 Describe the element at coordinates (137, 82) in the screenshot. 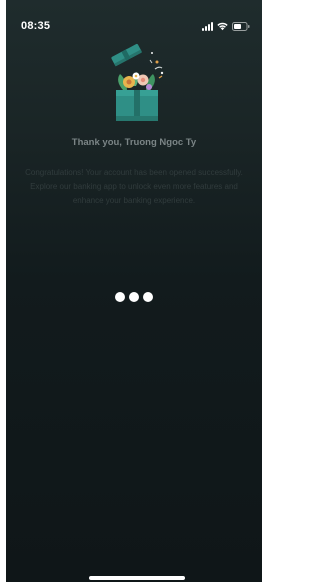

I see `gift-box-icon` at that location.